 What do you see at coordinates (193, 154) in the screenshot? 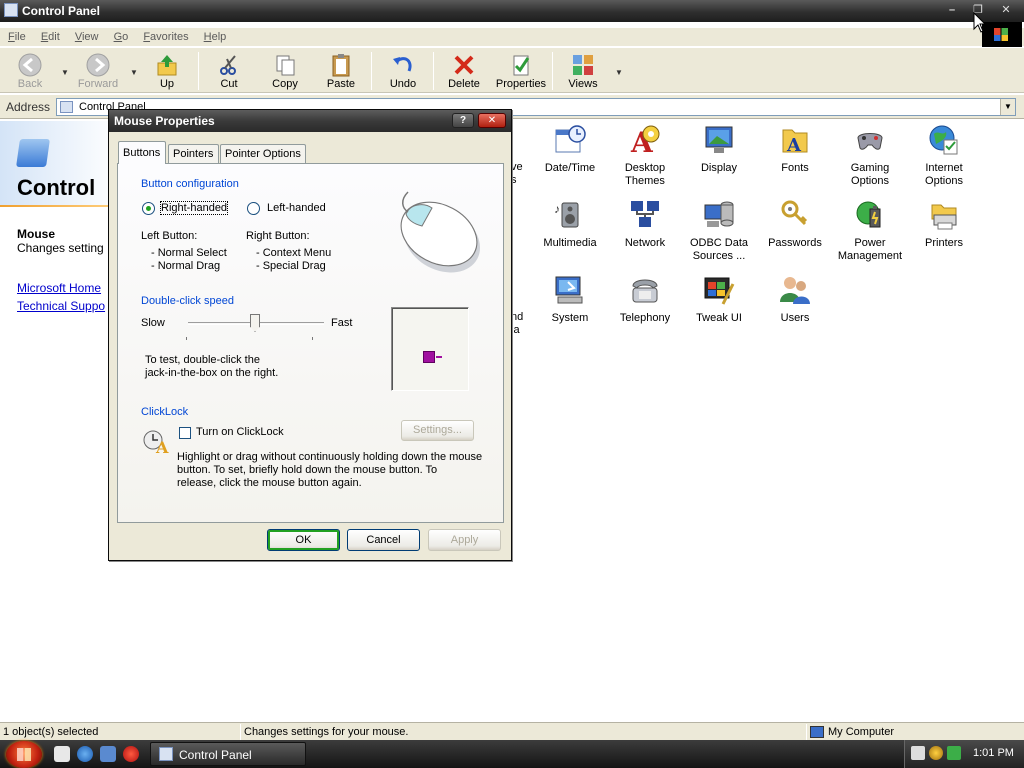
I see `tab-pointers: Pointers` at bounding box center [193, 154].